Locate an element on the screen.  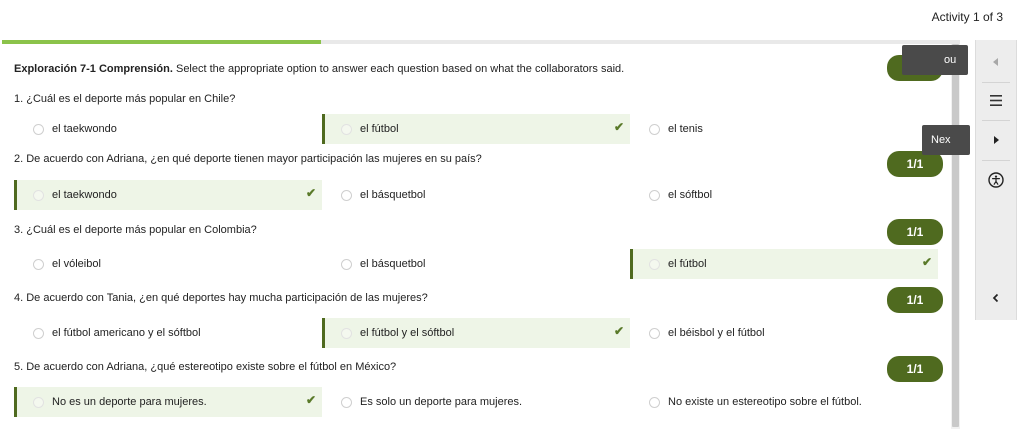
answer-option: el béisbol y el fútbol is located at coordinates (784, 333).